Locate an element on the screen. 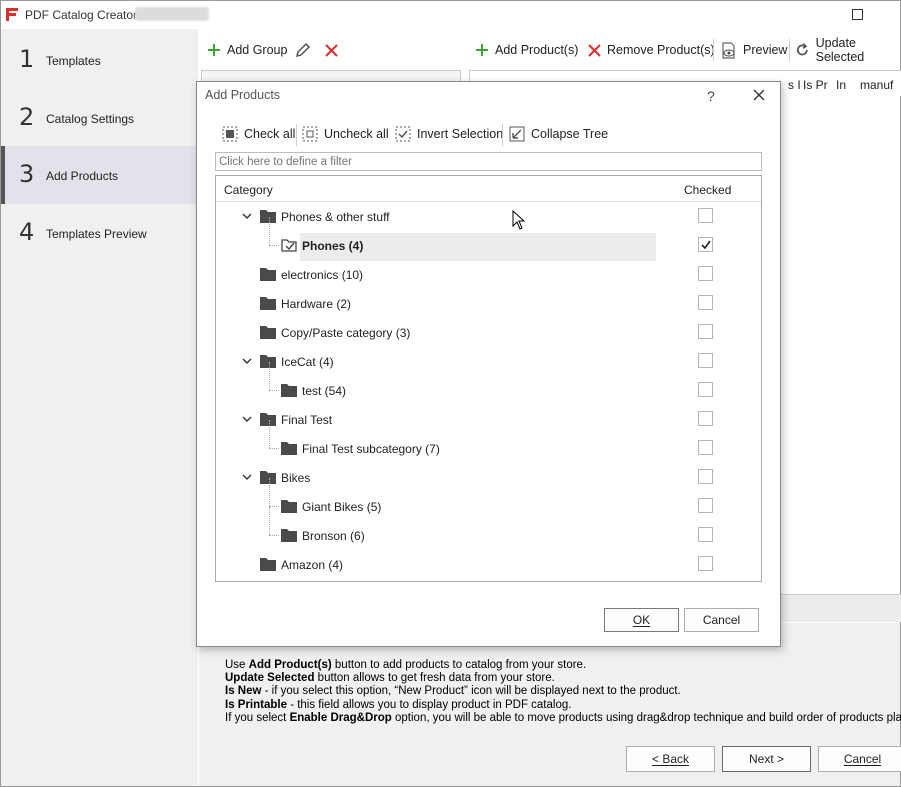 This screenshot has width=901, height=787. help-text-bold: Is Printable is located at coordinates (256, 704).